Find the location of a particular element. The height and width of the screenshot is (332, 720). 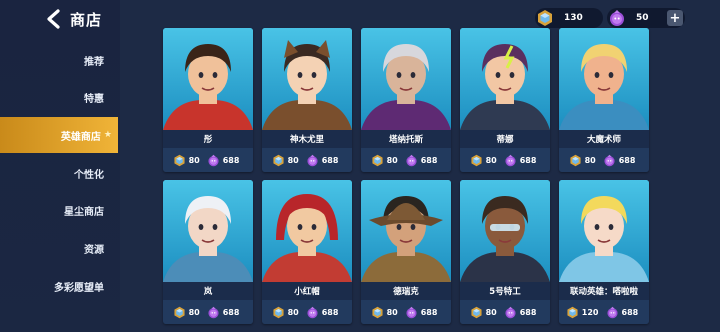

sidebar-item-label: 个性化 is located at coordinates (89, 175).